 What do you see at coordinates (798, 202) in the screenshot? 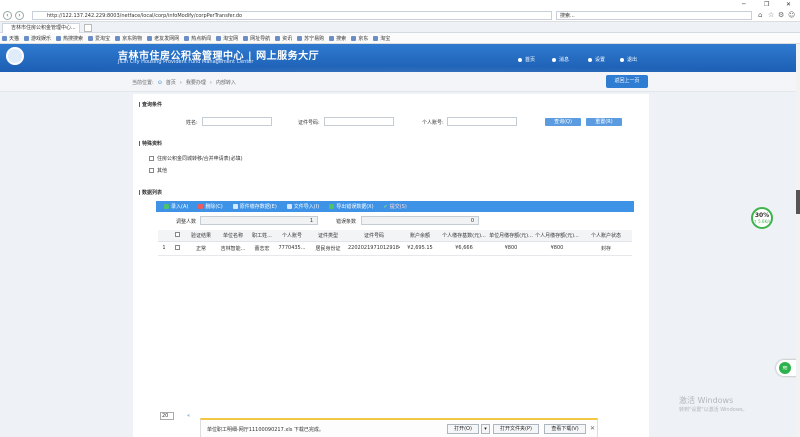
I see `scrollbar-thumb` at bounding box center [798, 202].